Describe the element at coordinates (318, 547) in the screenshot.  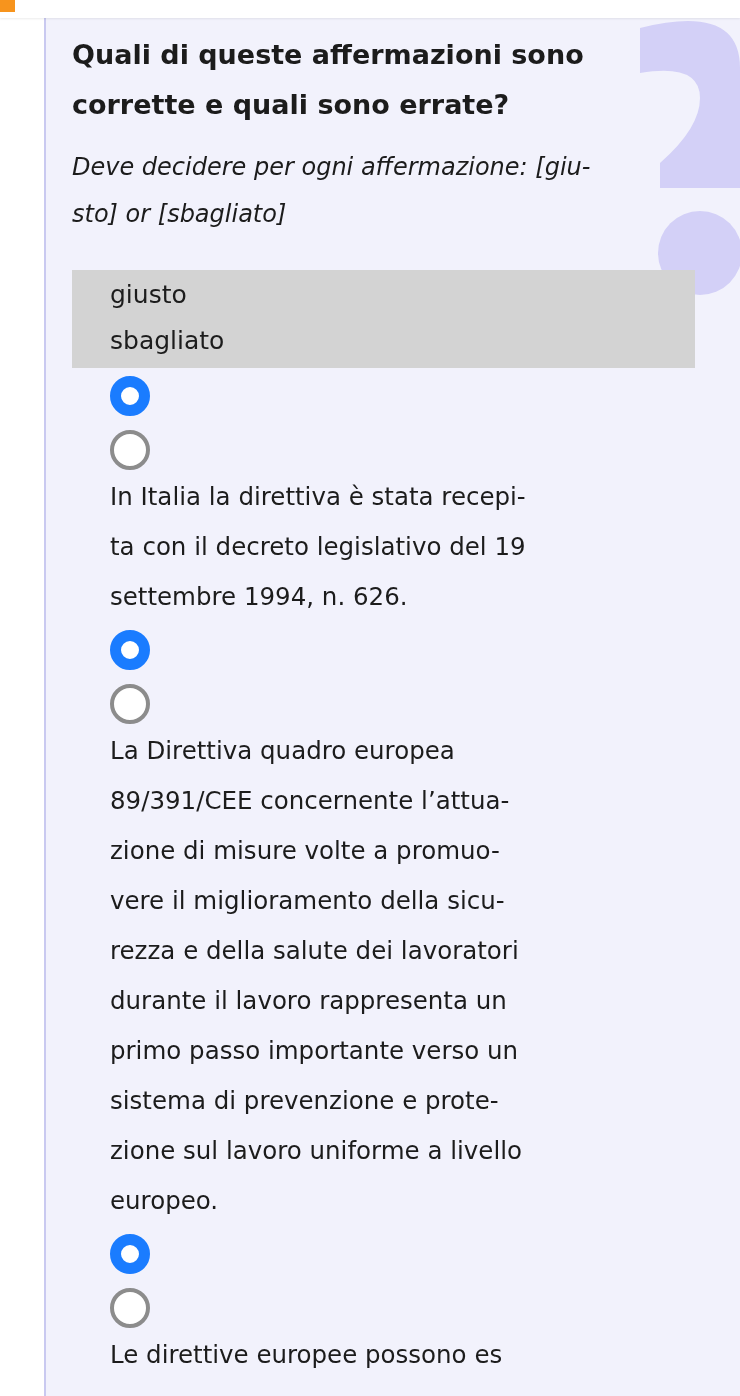
I see `statement-text: In Italia la direttiva è stata recepi- ta con il decreto legislativo del 19 settembre 1994, n. 626.` at that location.